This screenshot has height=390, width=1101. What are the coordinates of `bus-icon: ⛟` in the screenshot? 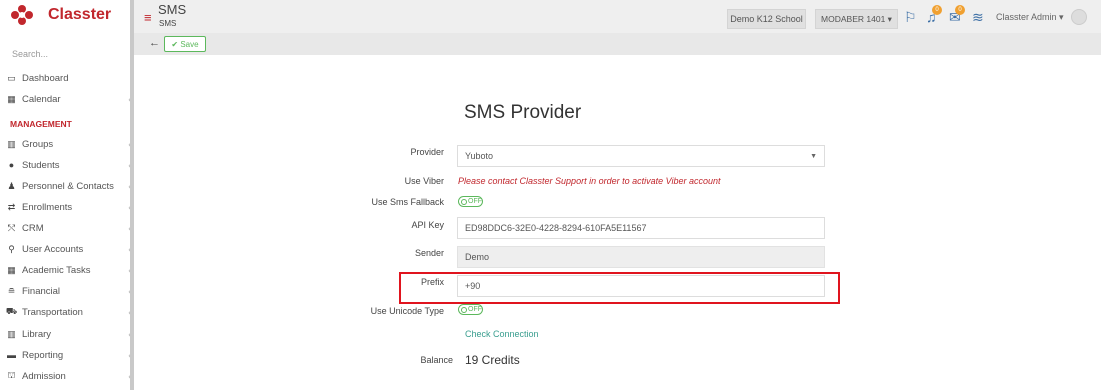 It's located at (11, 311).